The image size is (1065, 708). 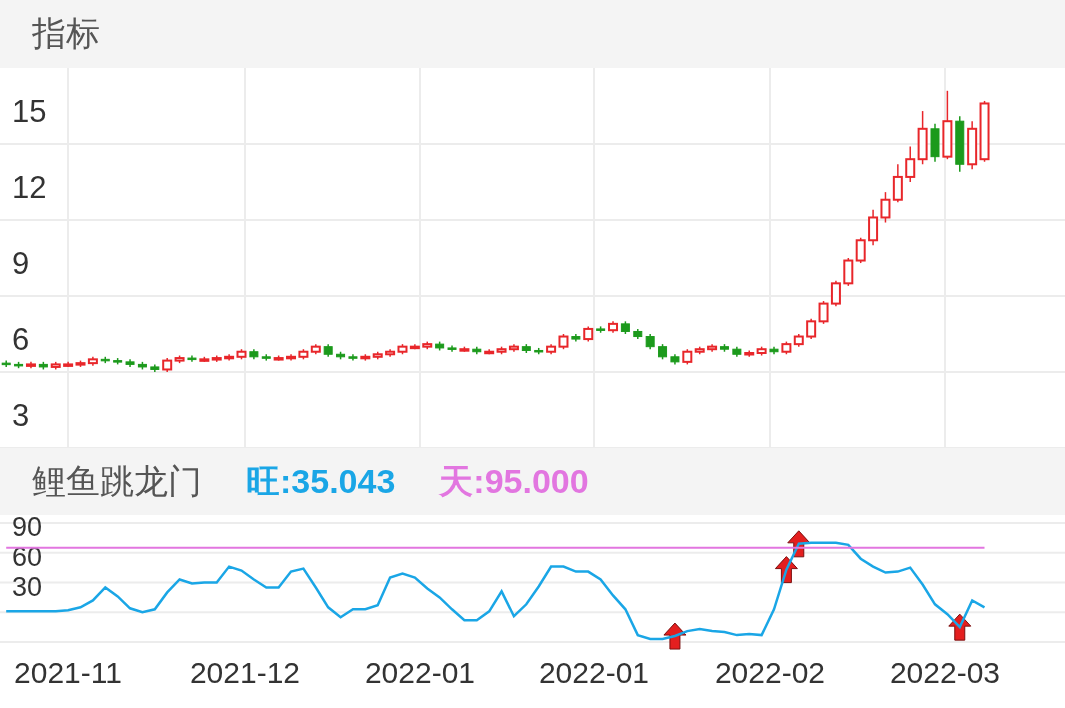 What do you see at coordinates (66, 33) in the screenshot?
I see `panel-title: 指标` at bounding box center [66, 33].